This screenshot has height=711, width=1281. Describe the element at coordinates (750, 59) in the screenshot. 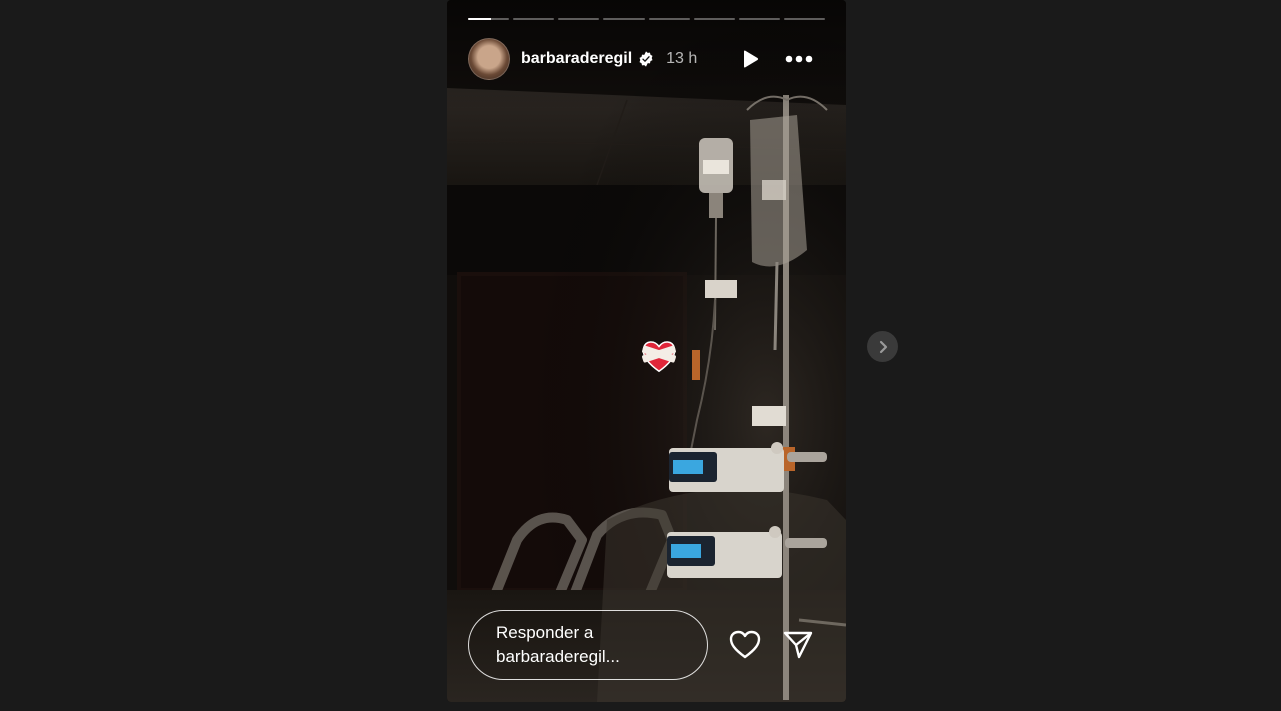

I see `play-icon` at that location.